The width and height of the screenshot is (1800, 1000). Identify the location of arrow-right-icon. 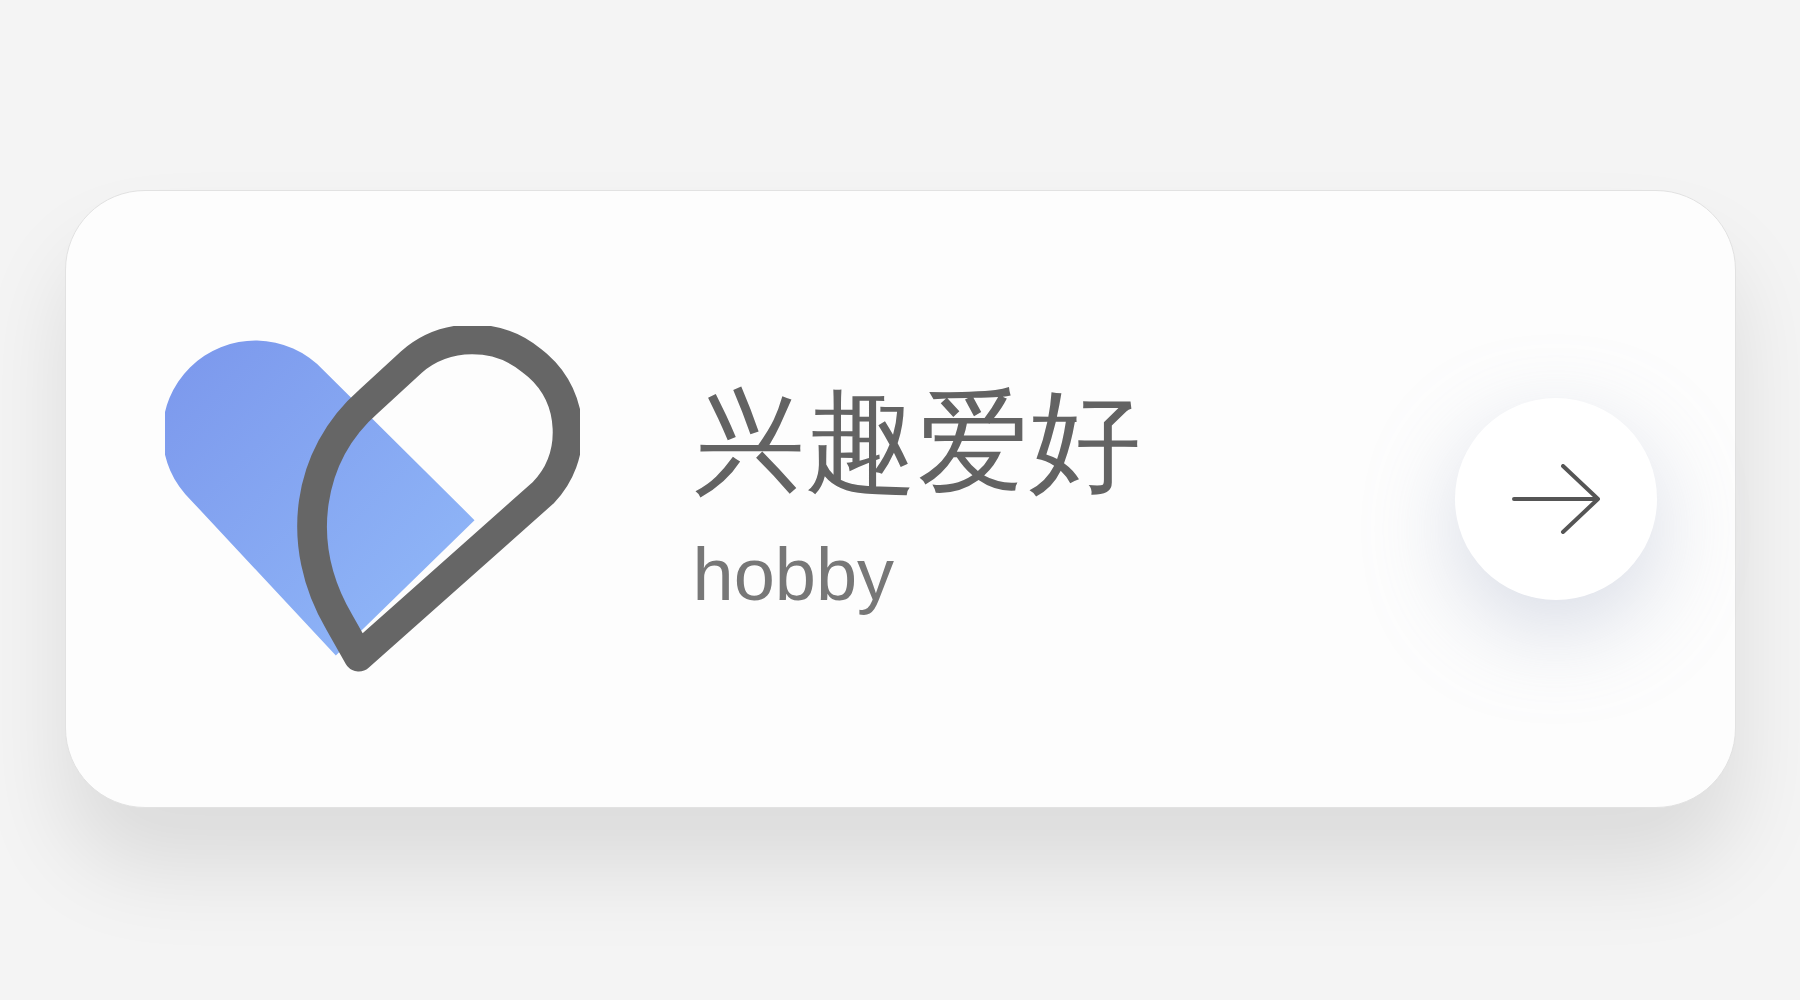
(1555, 499).